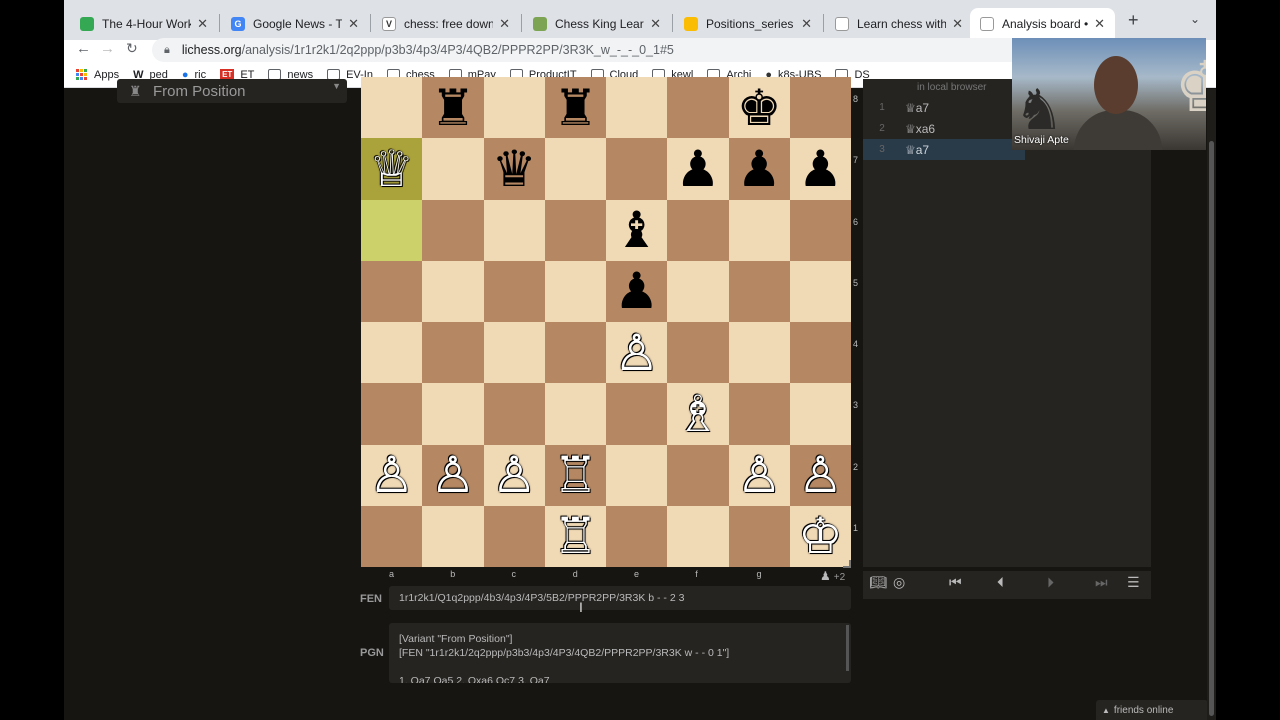  Describe the element at coordinates (820, 230) in the screenshot. I see `square-h6` at that location.